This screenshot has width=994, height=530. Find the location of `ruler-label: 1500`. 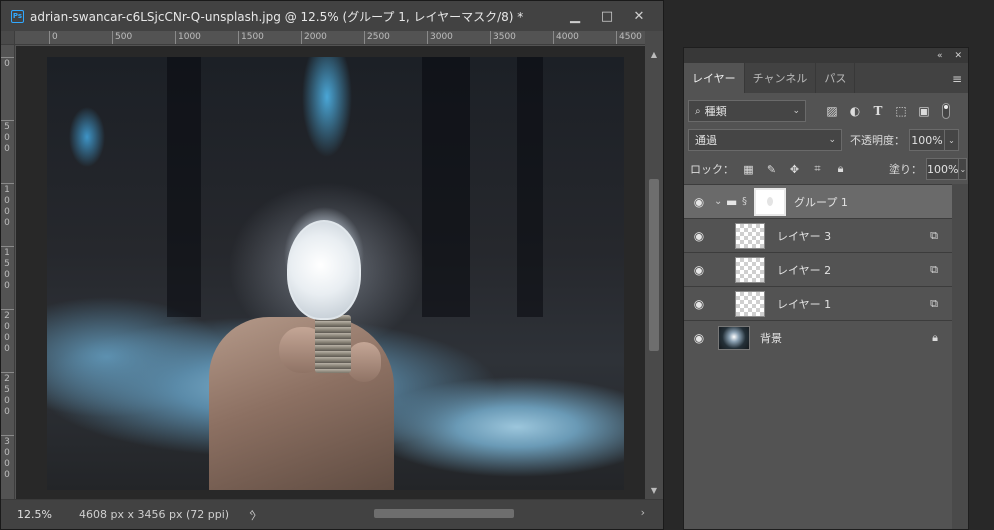

ruler-label: 1500 is located at coordinates (7, 269).